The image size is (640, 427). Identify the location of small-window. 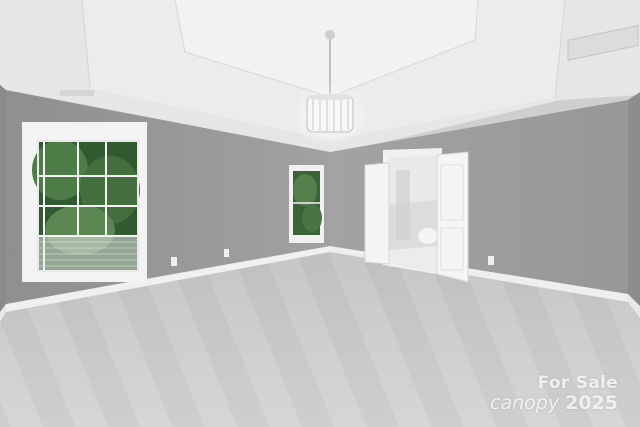
(306, 204).